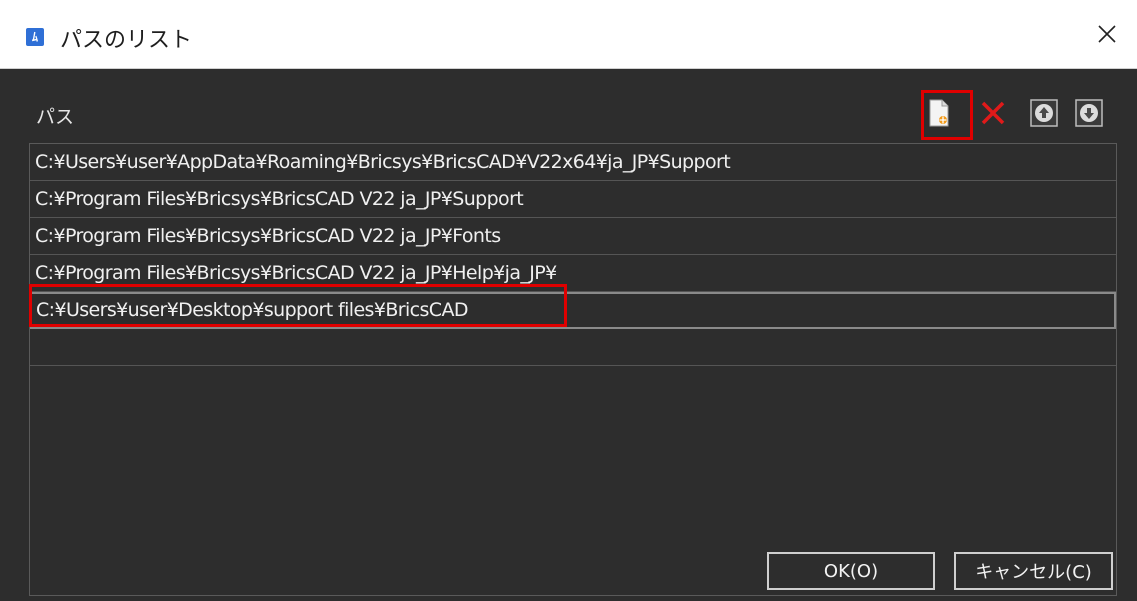  What do you see at coordinates (55, 117) in the screenshot?
I see `path-list-label: パス` at bounding box center [55, 117].